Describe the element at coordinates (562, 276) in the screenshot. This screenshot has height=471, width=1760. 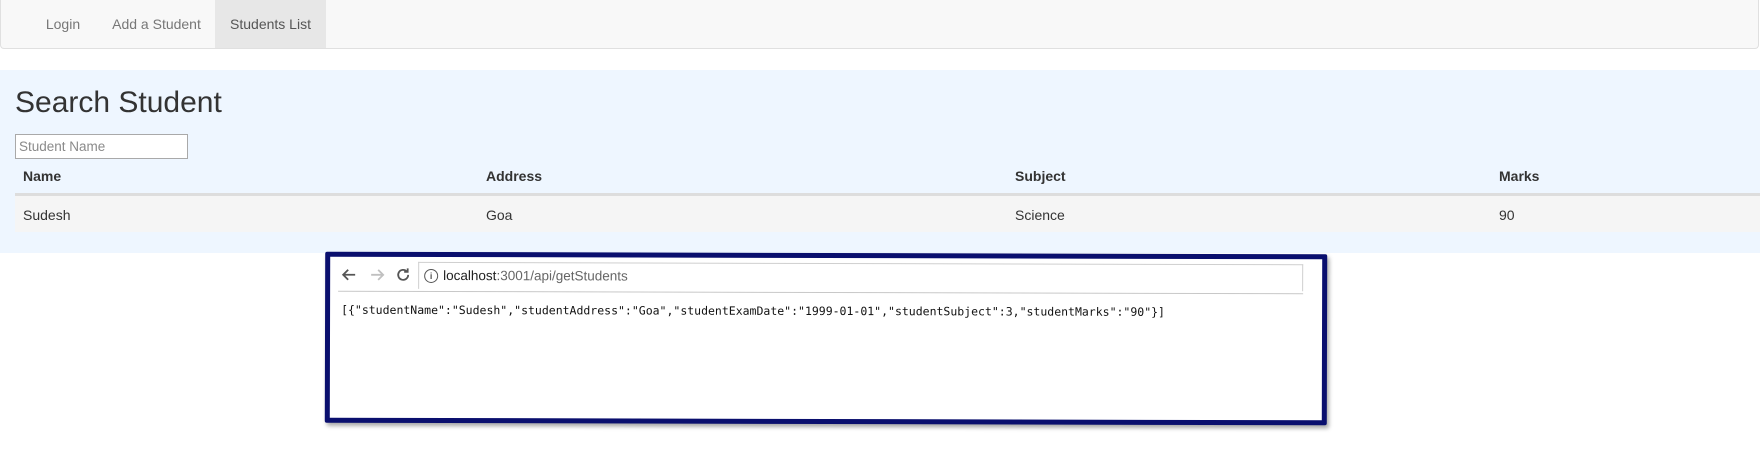
I see `url-path: :3001/api/getStudents` at that location.